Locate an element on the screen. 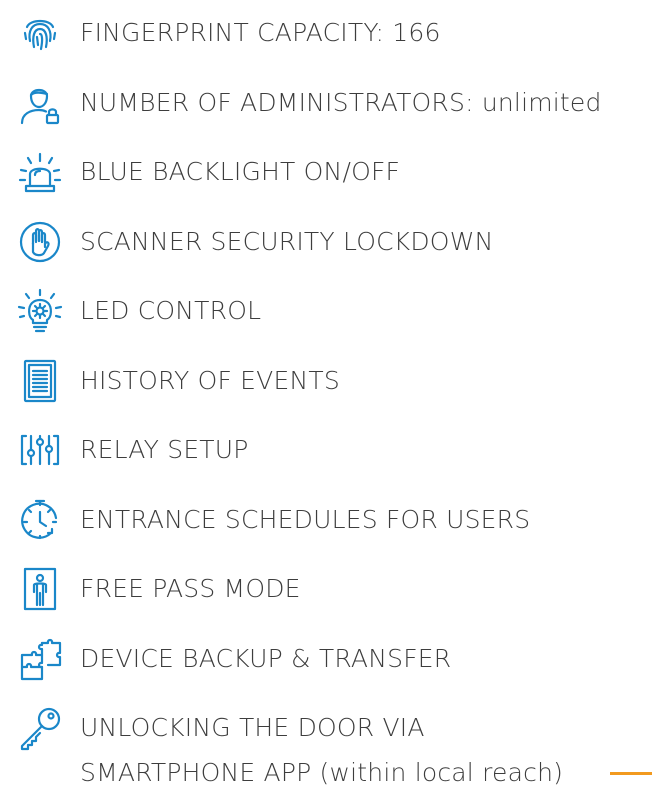 The height and width of the screenshot is (790, 657). feature-item-entrance-schedules: ENTRANCE SCHEDULES FOR USERS is located at coordinates (334, 520).